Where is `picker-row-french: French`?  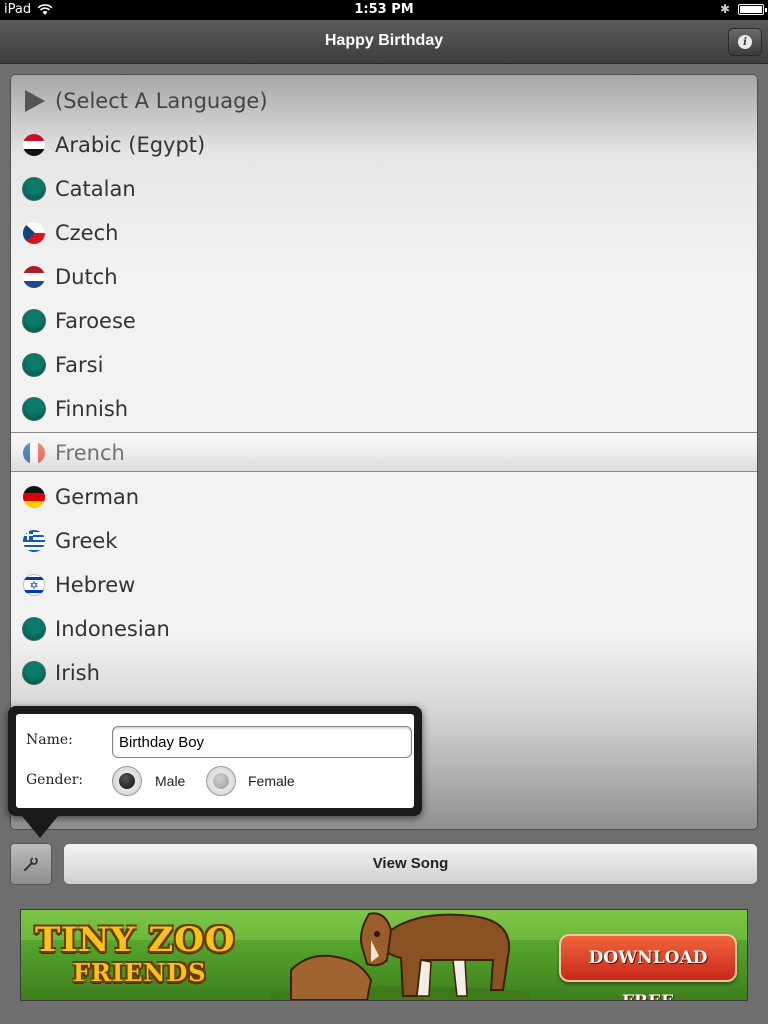 picker-row-french: French is located at coordinates (384, 453).